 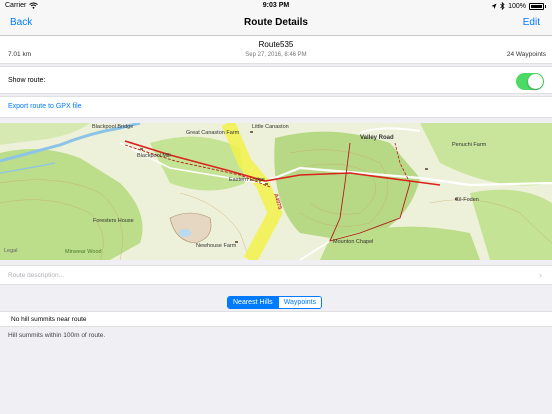 I want to click on status-bar-right: 100%, so click(x=518, y=6).